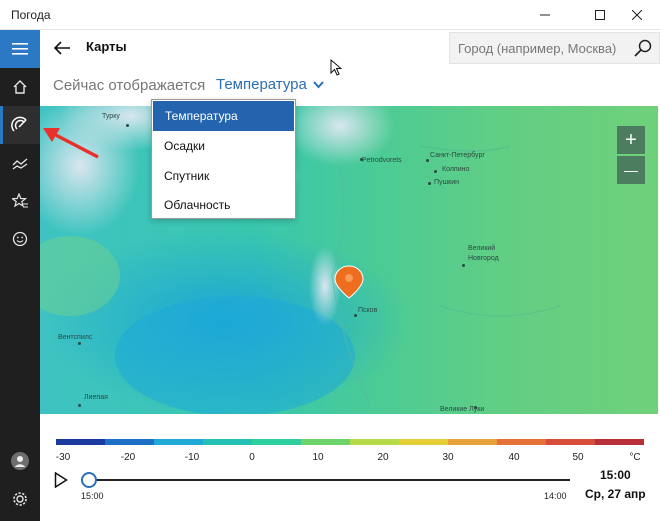  What do you see at coordinates (326, 480) in the screenshot?
I see `timeline-track` at bounding box center [326, 480].